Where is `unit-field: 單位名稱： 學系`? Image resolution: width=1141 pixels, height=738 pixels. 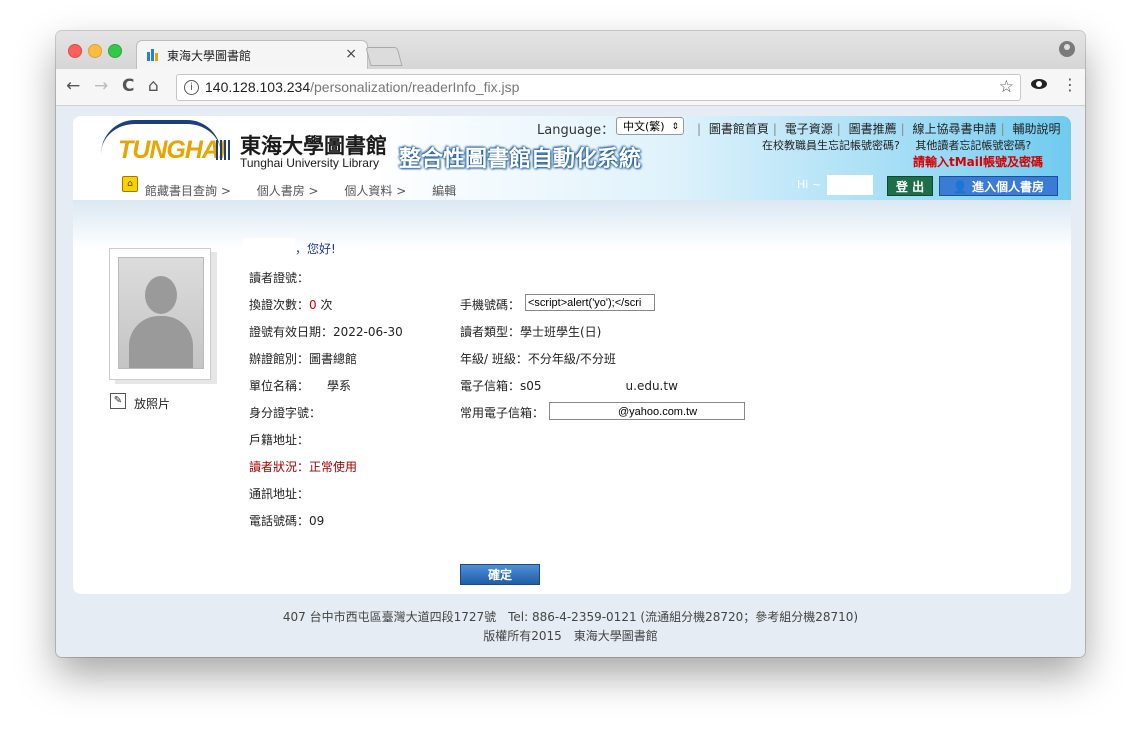
unit-field: 單位名稱： 學系 is located at coordinates (300, 386).